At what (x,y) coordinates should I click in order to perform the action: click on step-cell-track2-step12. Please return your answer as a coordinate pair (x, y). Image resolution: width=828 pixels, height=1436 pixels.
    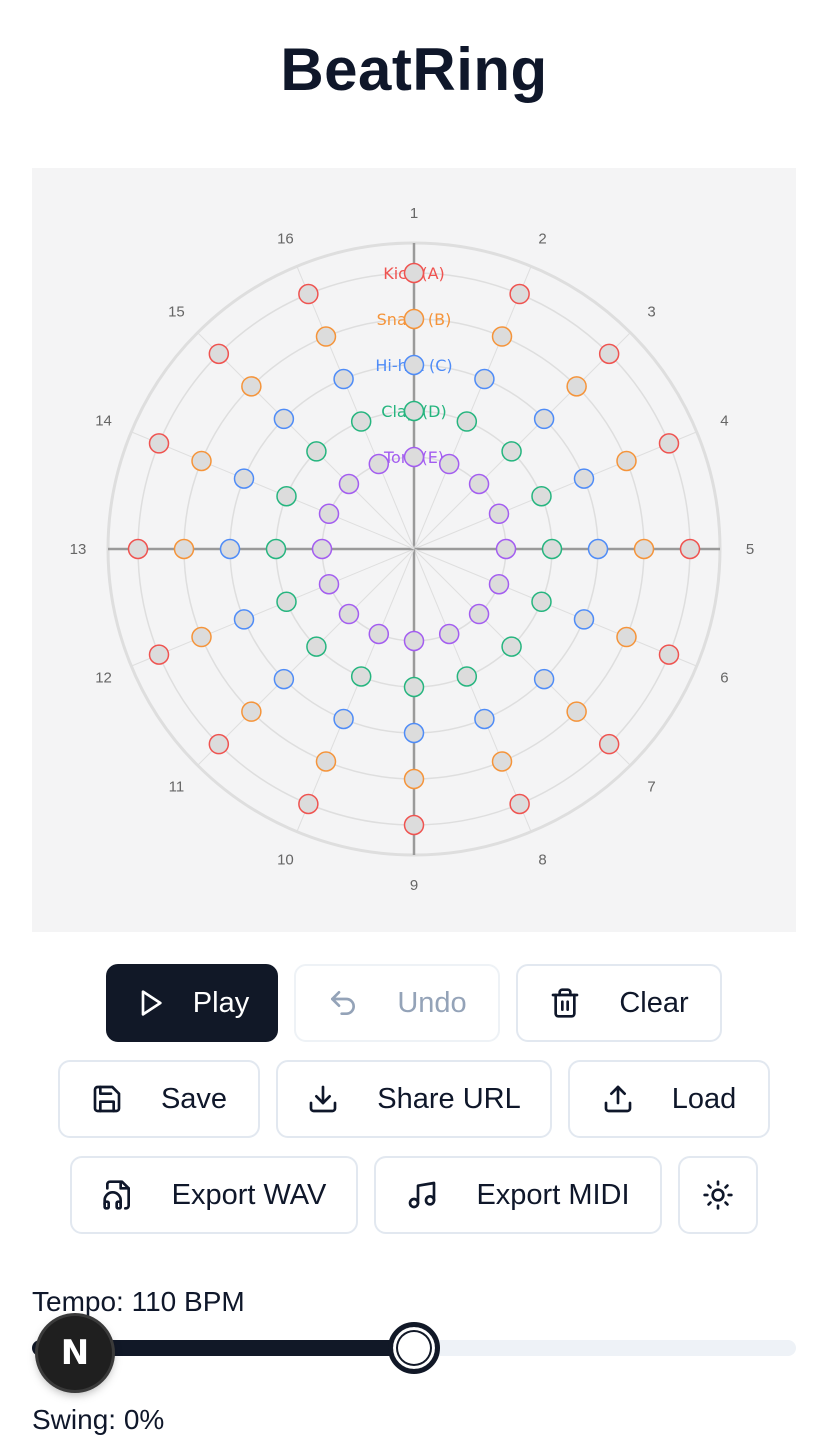
    Looking at the image, I should click on (201, 637).